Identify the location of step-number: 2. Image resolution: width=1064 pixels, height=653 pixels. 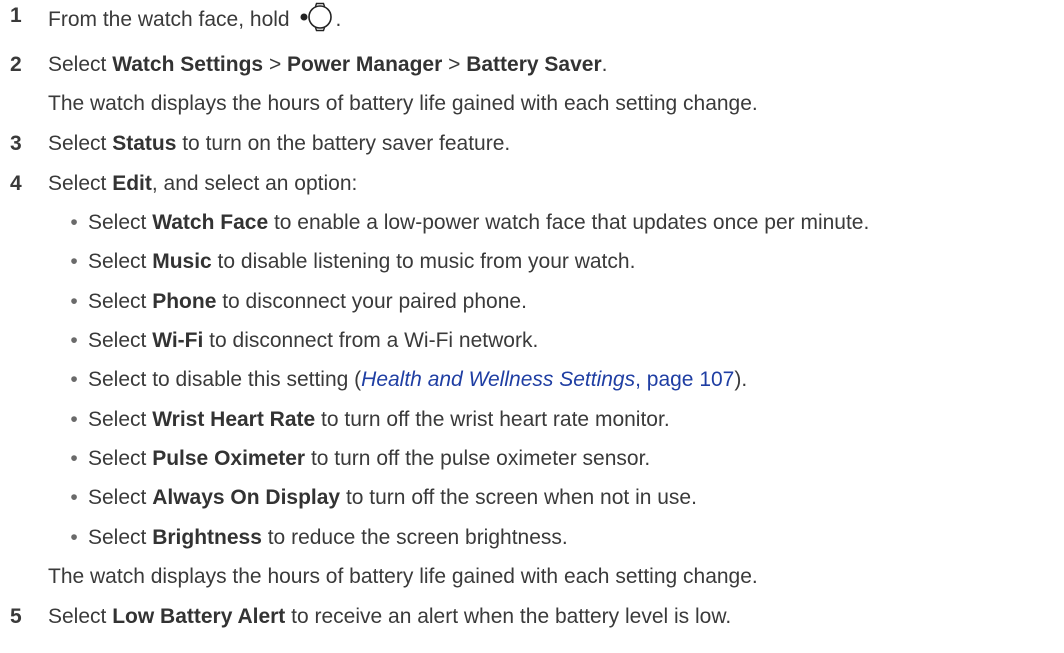
(16, 64).